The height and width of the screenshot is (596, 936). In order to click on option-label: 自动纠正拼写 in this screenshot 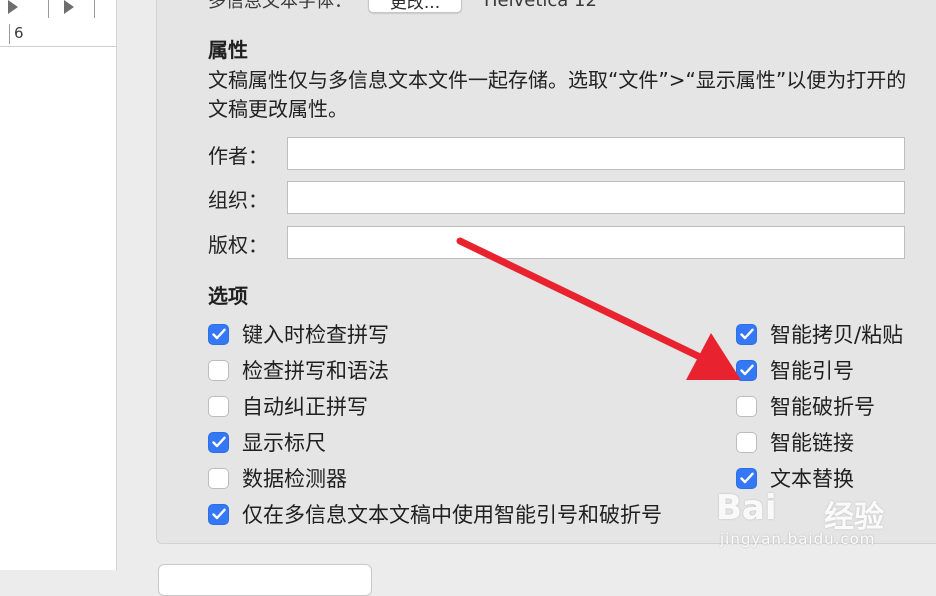, I will do `click(305, 407)`.